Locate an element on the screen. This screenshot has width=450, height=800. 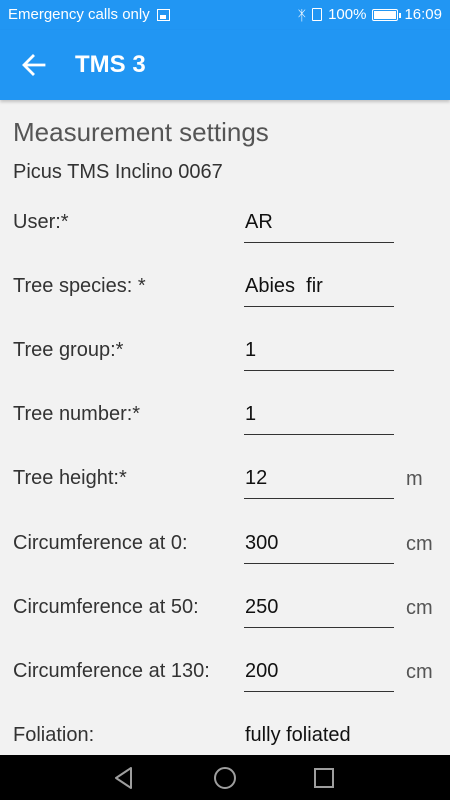
circle-home-icon is located at coordinates (225, 778).